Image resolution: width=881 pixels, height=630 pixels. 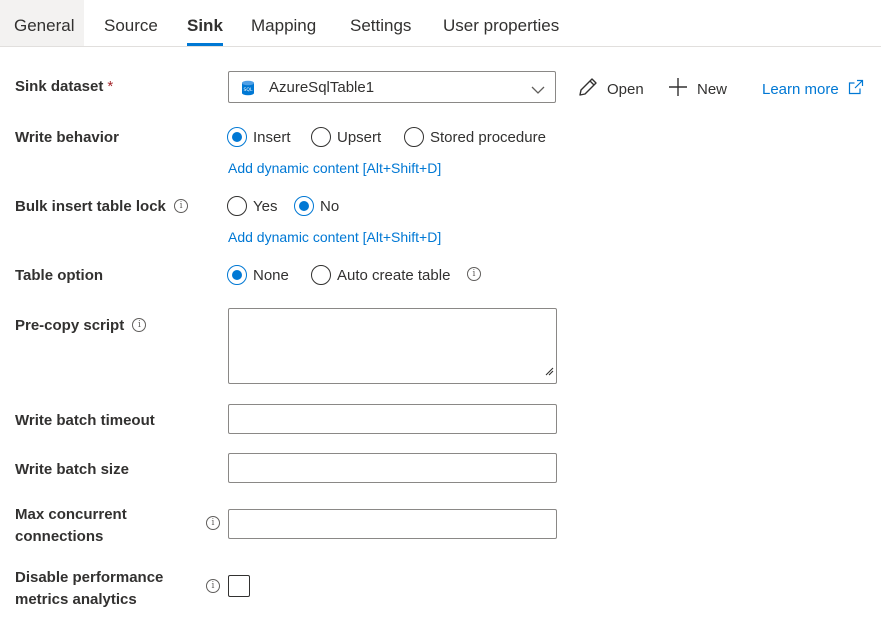 What do you see at coordinates (283, 23) in the screenshot?
I see `tab-mapping: Mapping` at bounding box center [283, 23].